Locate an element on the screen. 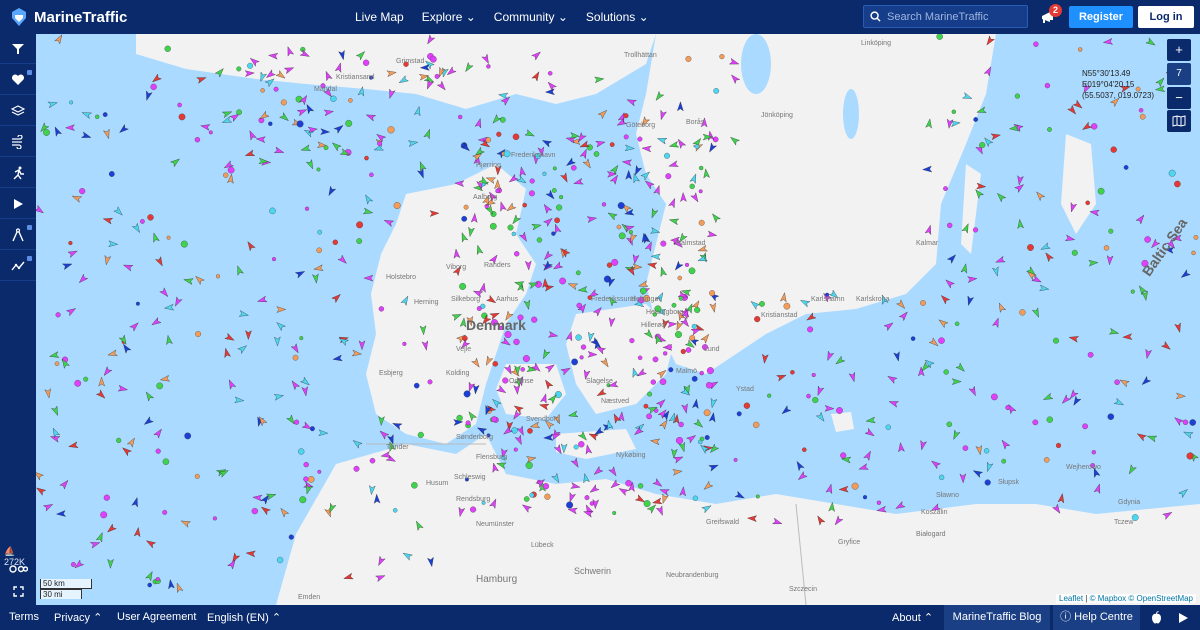  mapbox-link: © Mapbox is located at coordinates (1108, 598).